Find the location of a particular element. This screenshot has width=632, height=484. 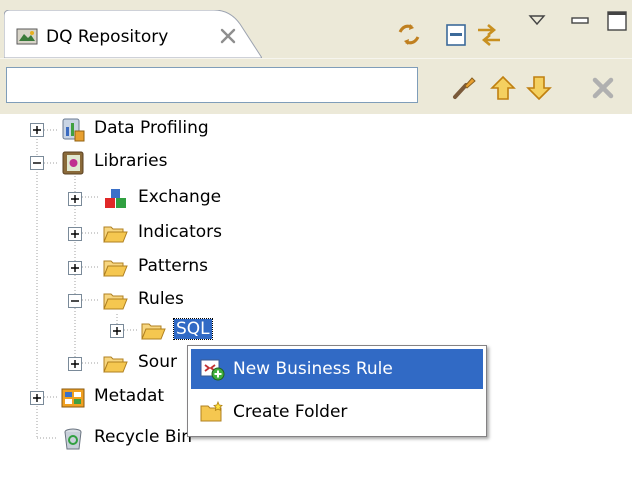

repository-icon is located at coordinates (27, 36).